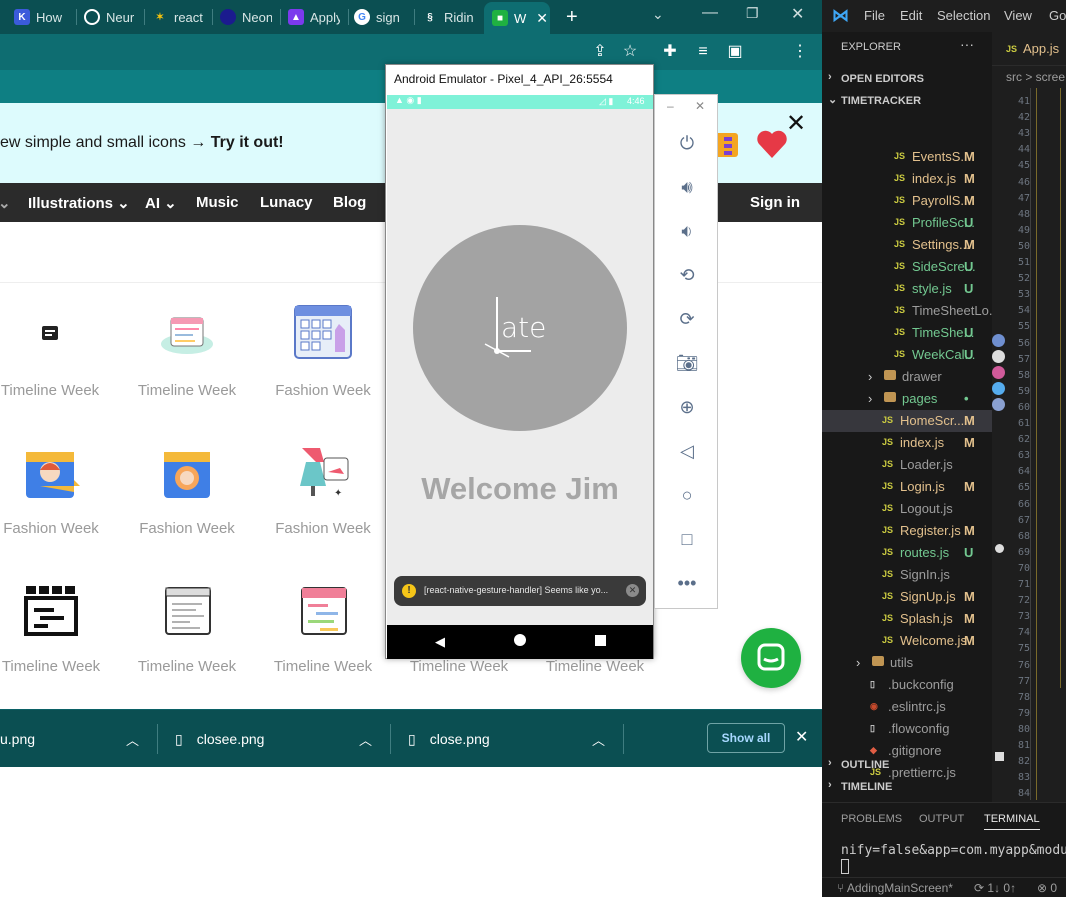 The height and width of the screenshot is (897, 1066). What do you see at coordinates (907, 157) in the screenshot?
I see `tree-file: JS EventsS... M` at bounding box center [907, 157].